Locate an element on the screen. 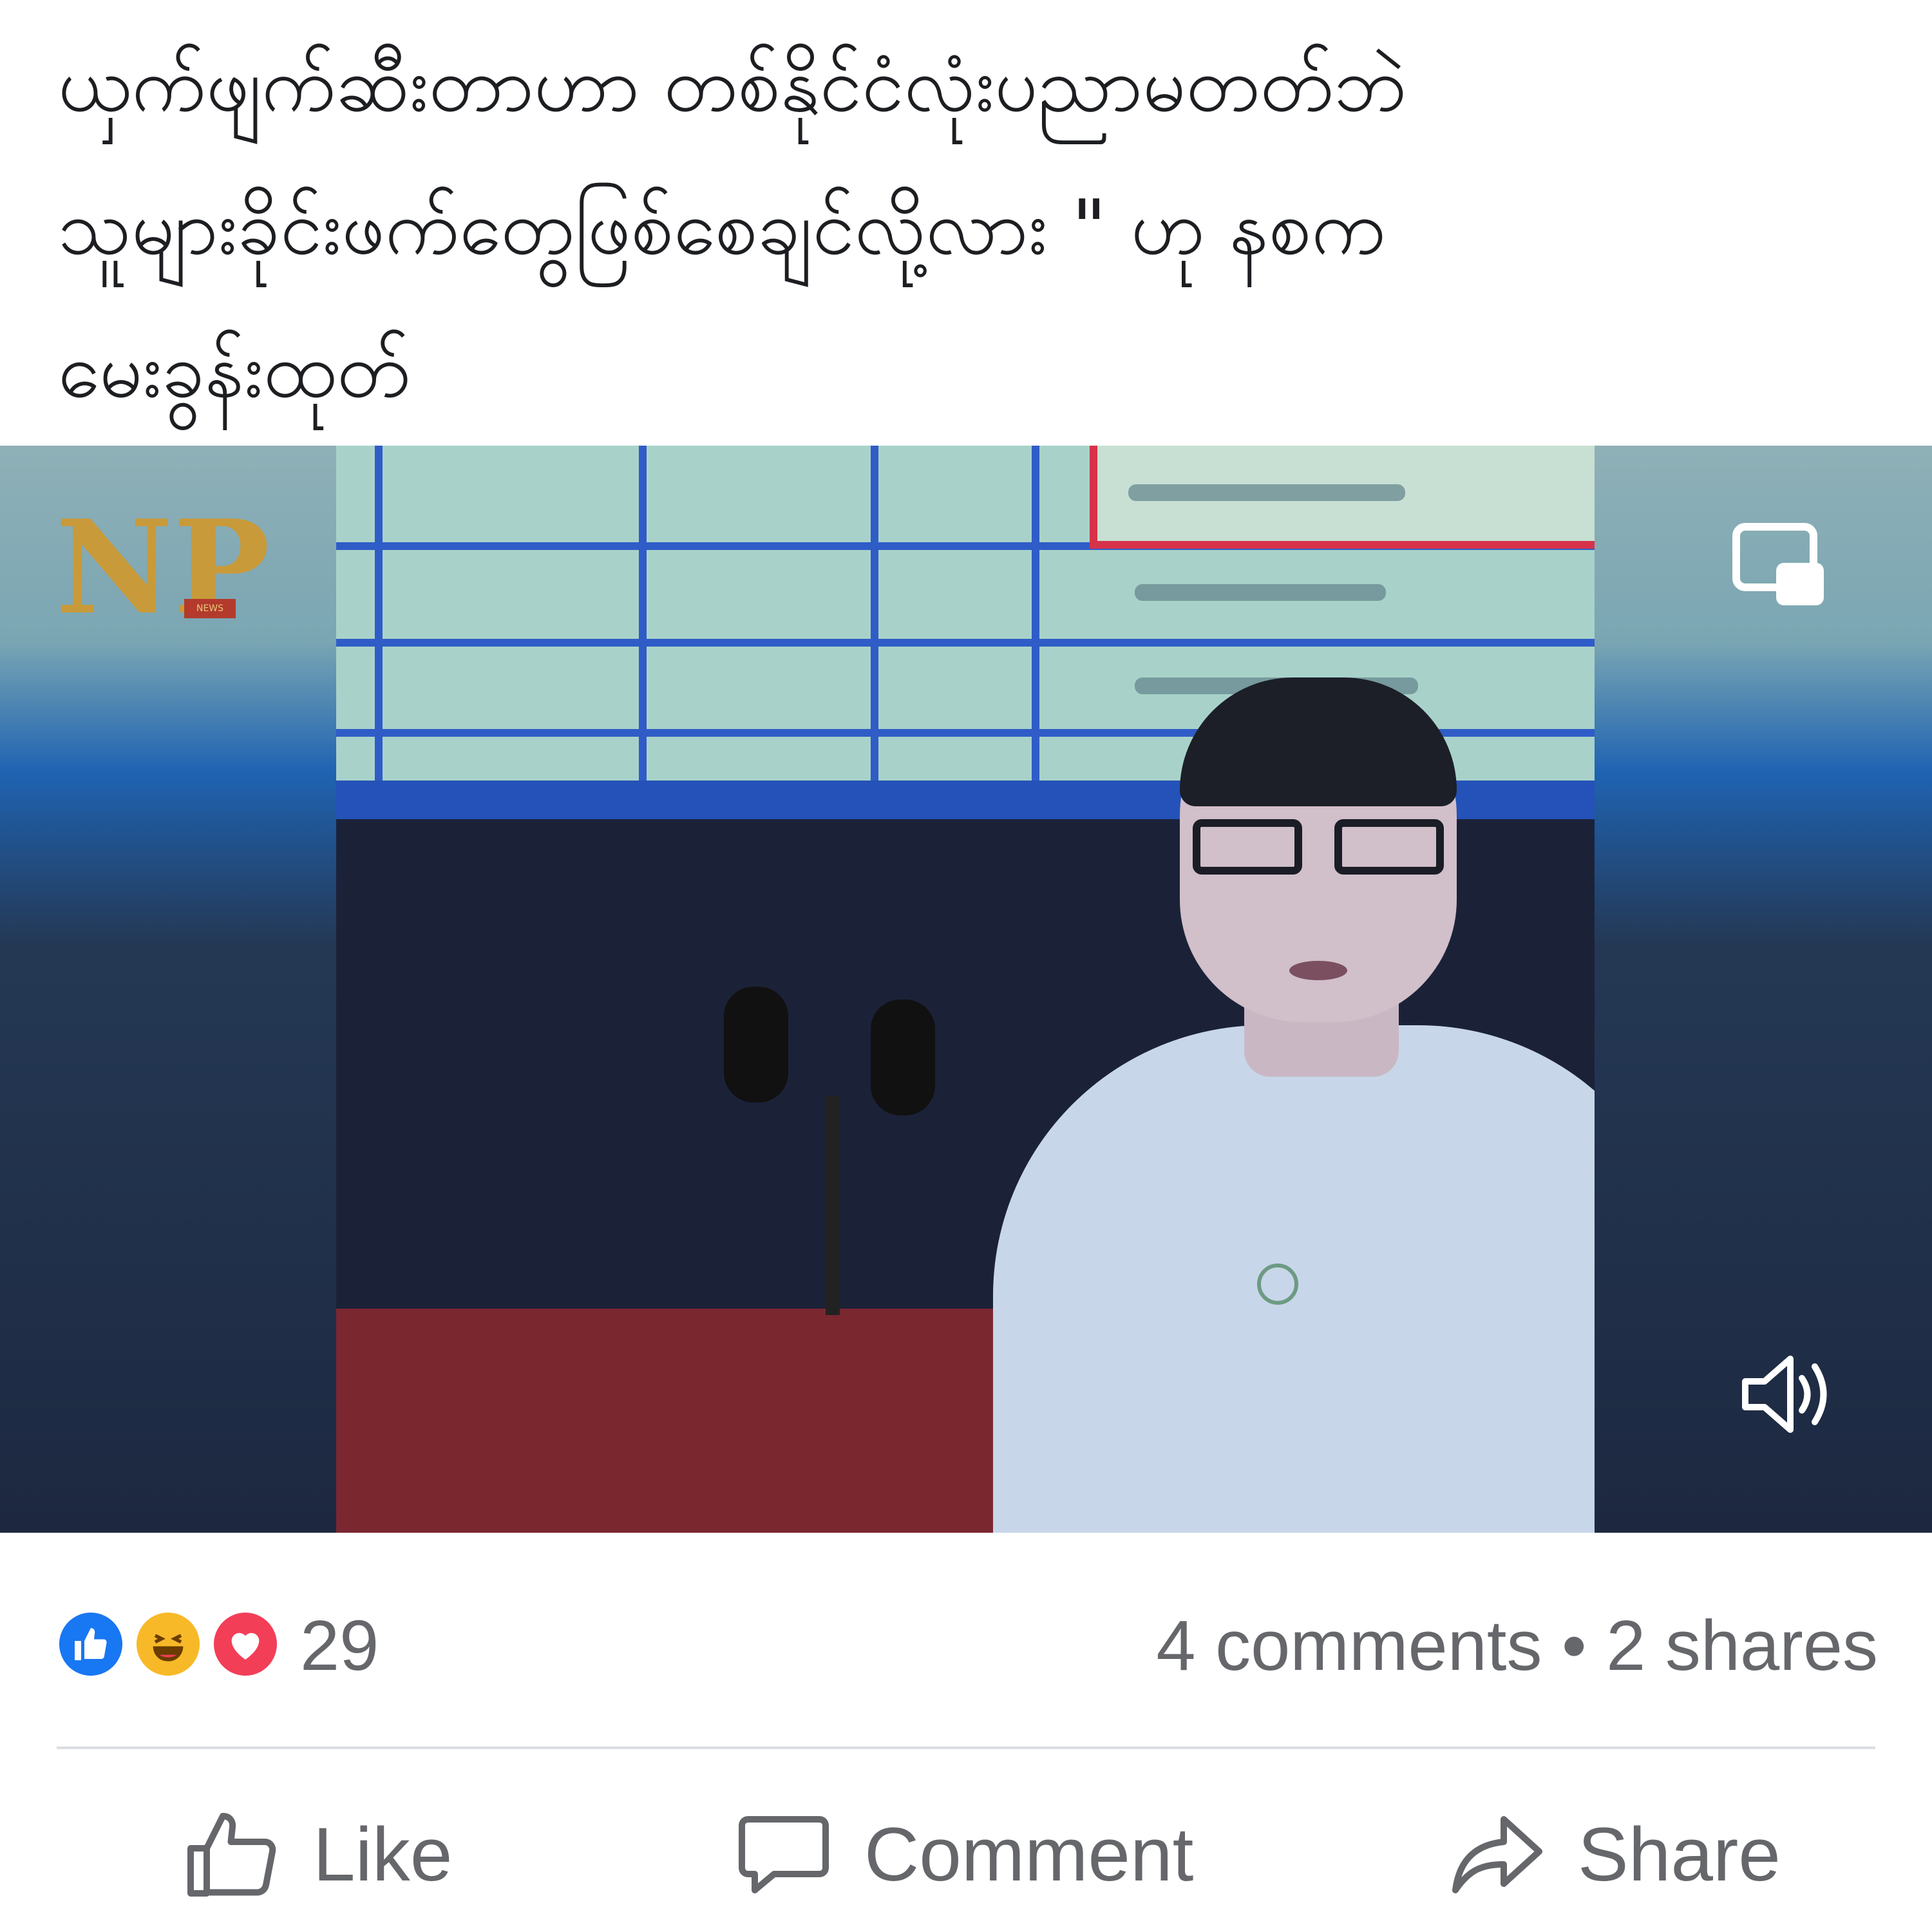 This screenshot has width=1932, height=1932. thumbs-up-icon is located at coordinates (232, 1855).